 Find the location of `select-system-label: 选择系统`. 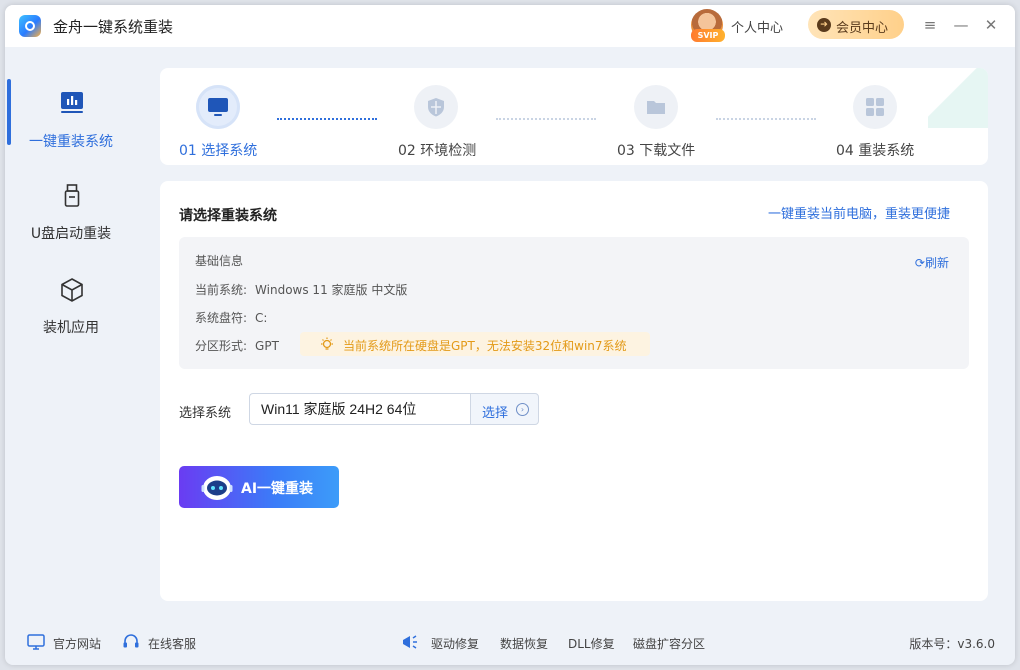

select-system-label: 选择系统 is located at coordinates (205, 413).